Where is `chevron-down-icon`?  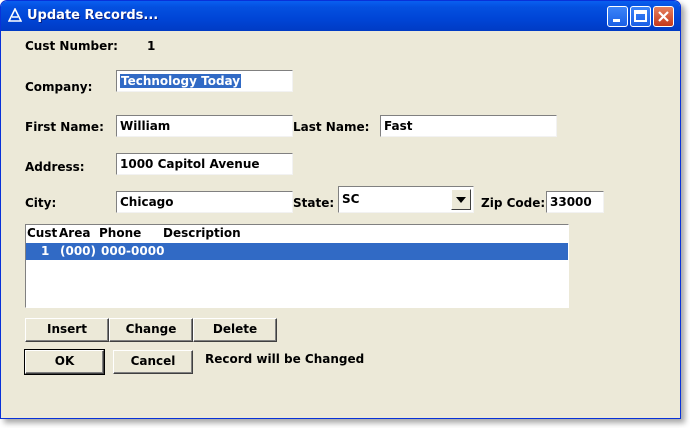
chevron-down-icon is located at coordinates (461, 200).